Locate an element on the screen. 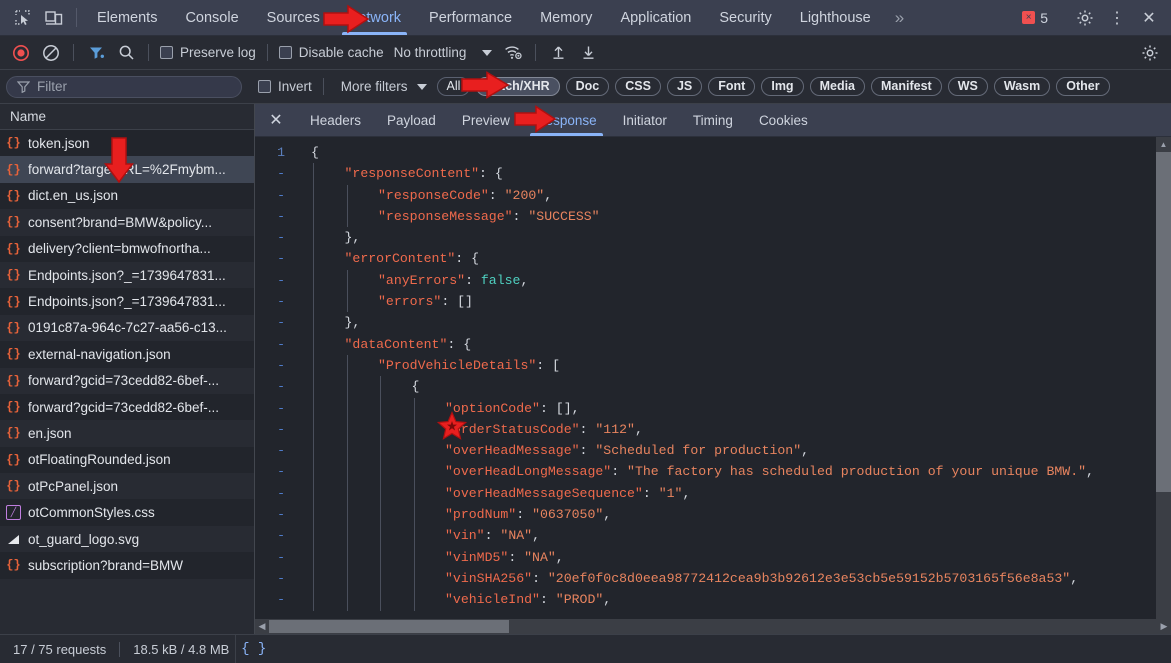 Image resolution: width=1171 pixels, height=663 pixels. filter-placeholder: Filter is located at coordinates (52, 86).